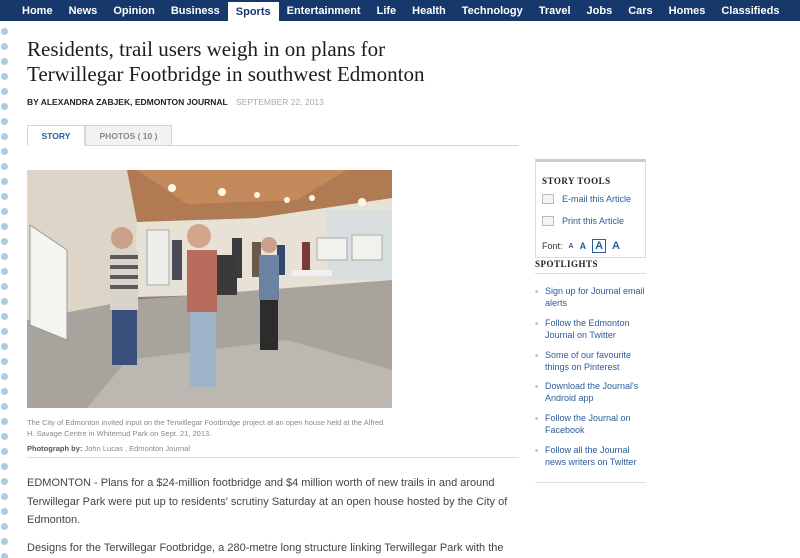 The width and height of the screenshot is (800, 558). Describe the element at coordinates (83, 10) in the screenshot. I see `nav-news: News` at that location.